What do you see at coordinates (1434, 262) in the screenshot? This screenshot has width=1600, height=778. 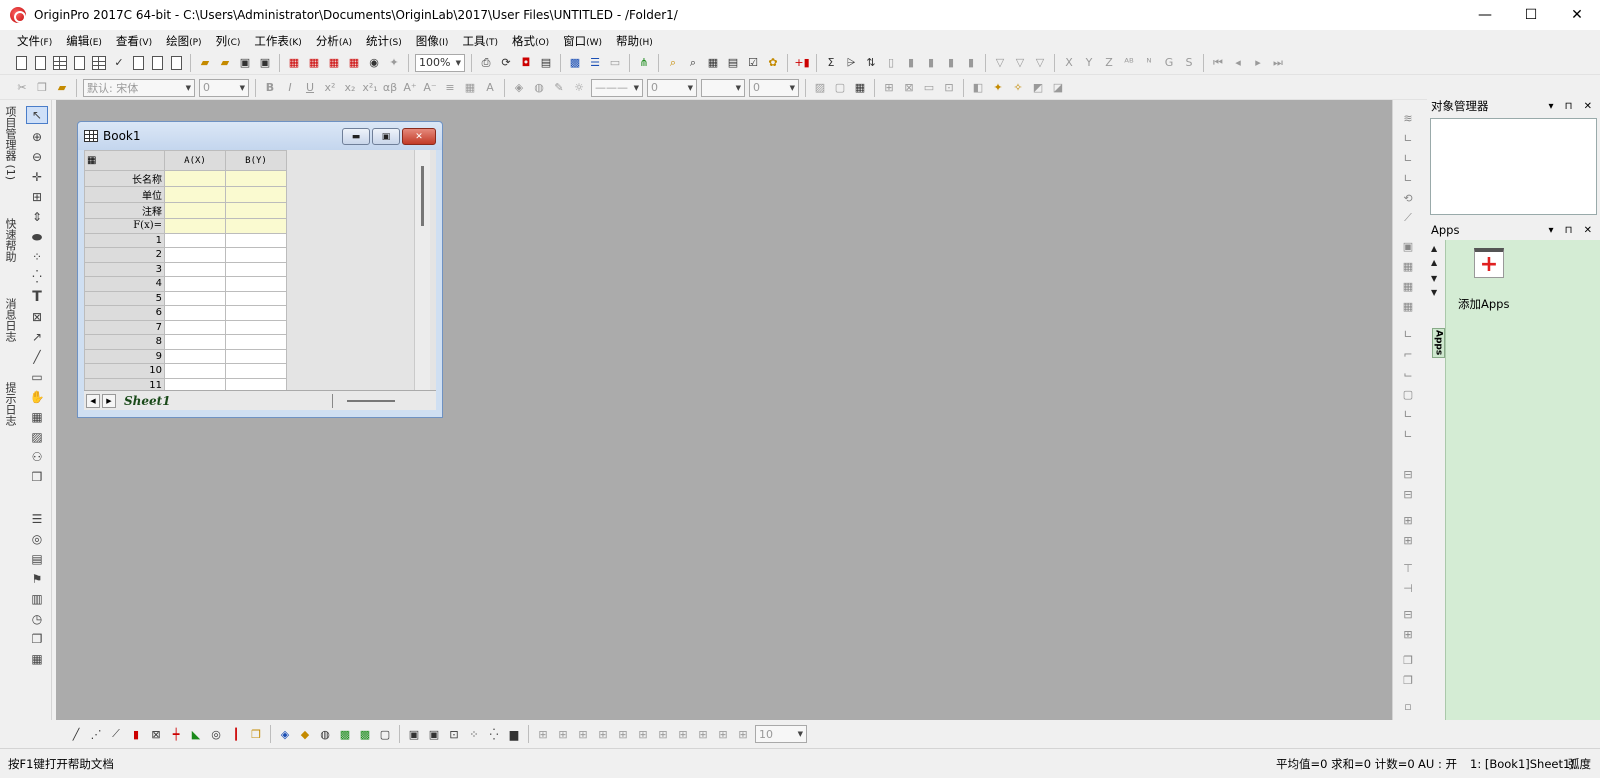 I see `scroll-up-icon: ▲` at bounding box center [1434, 262].